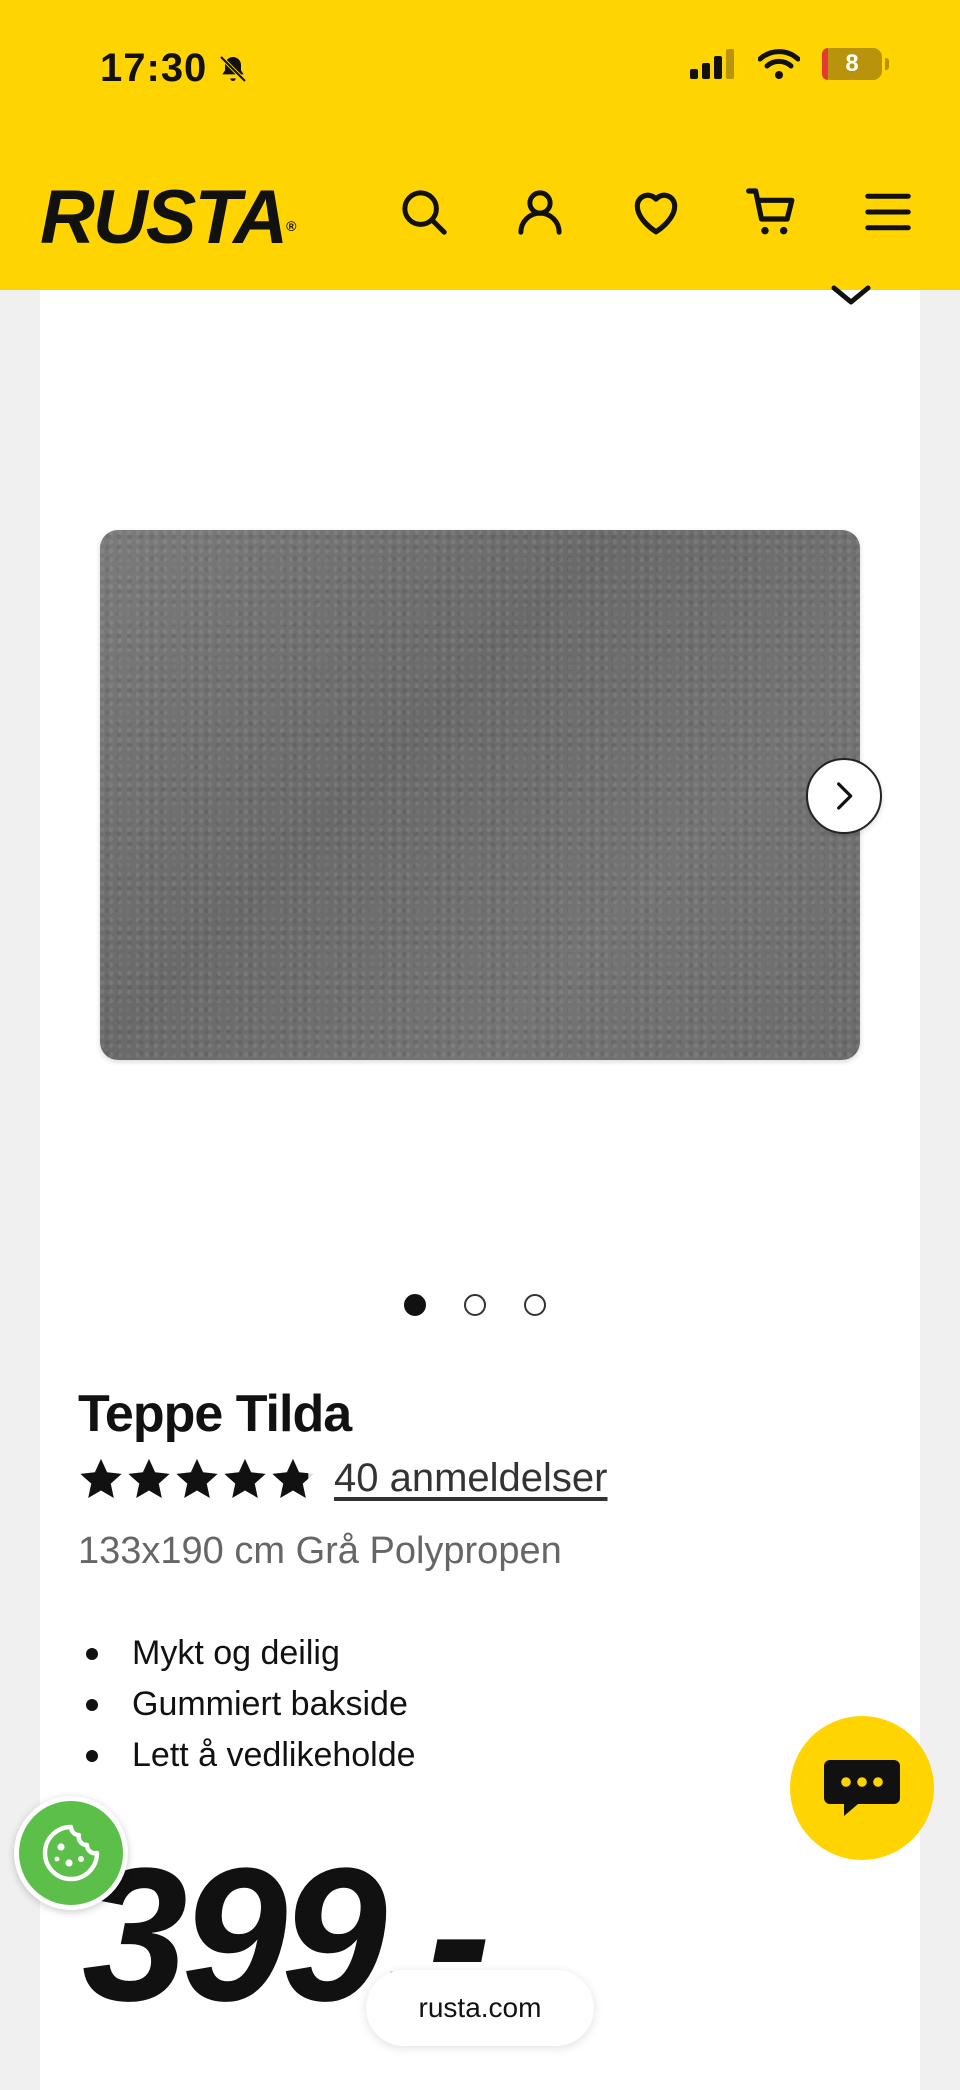 The image size is (960, 2090). I want to click on cart-icon, so click(770, 211).